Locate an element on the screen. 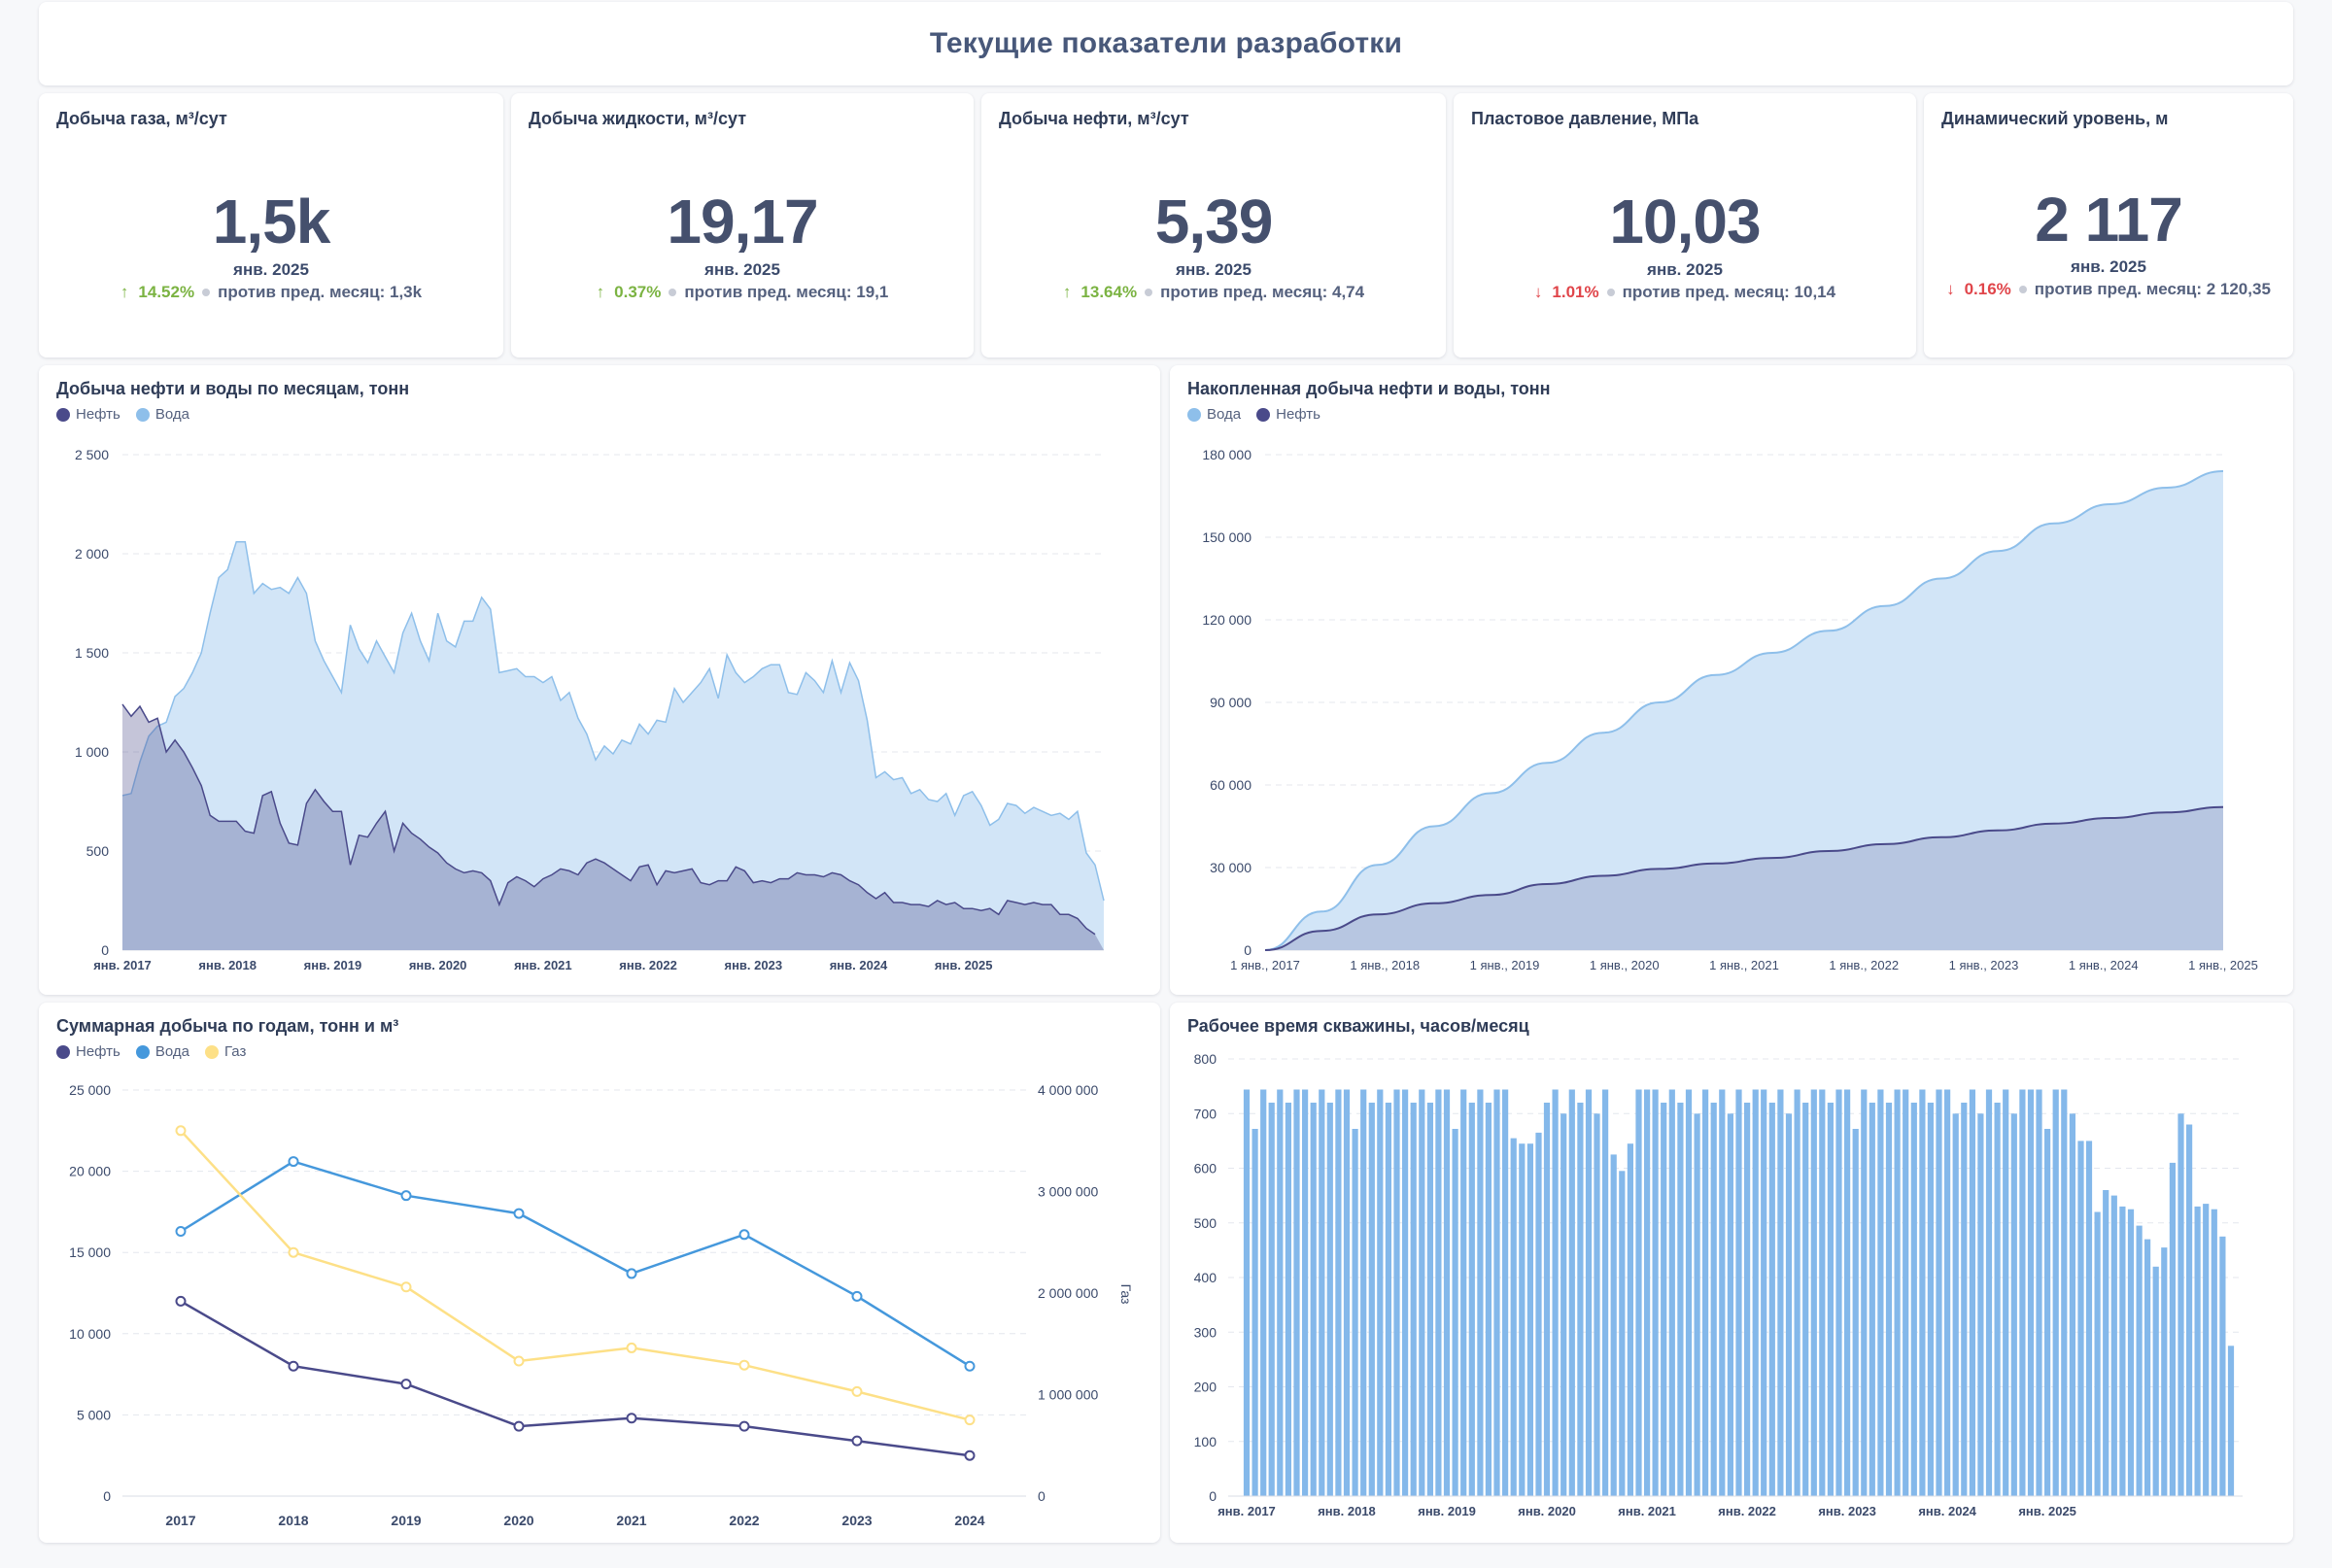 The height and width of the screenshot is (1568, 2332). kpi-title: Пластовое давление, МПа is located at coordinates (1585, 118).